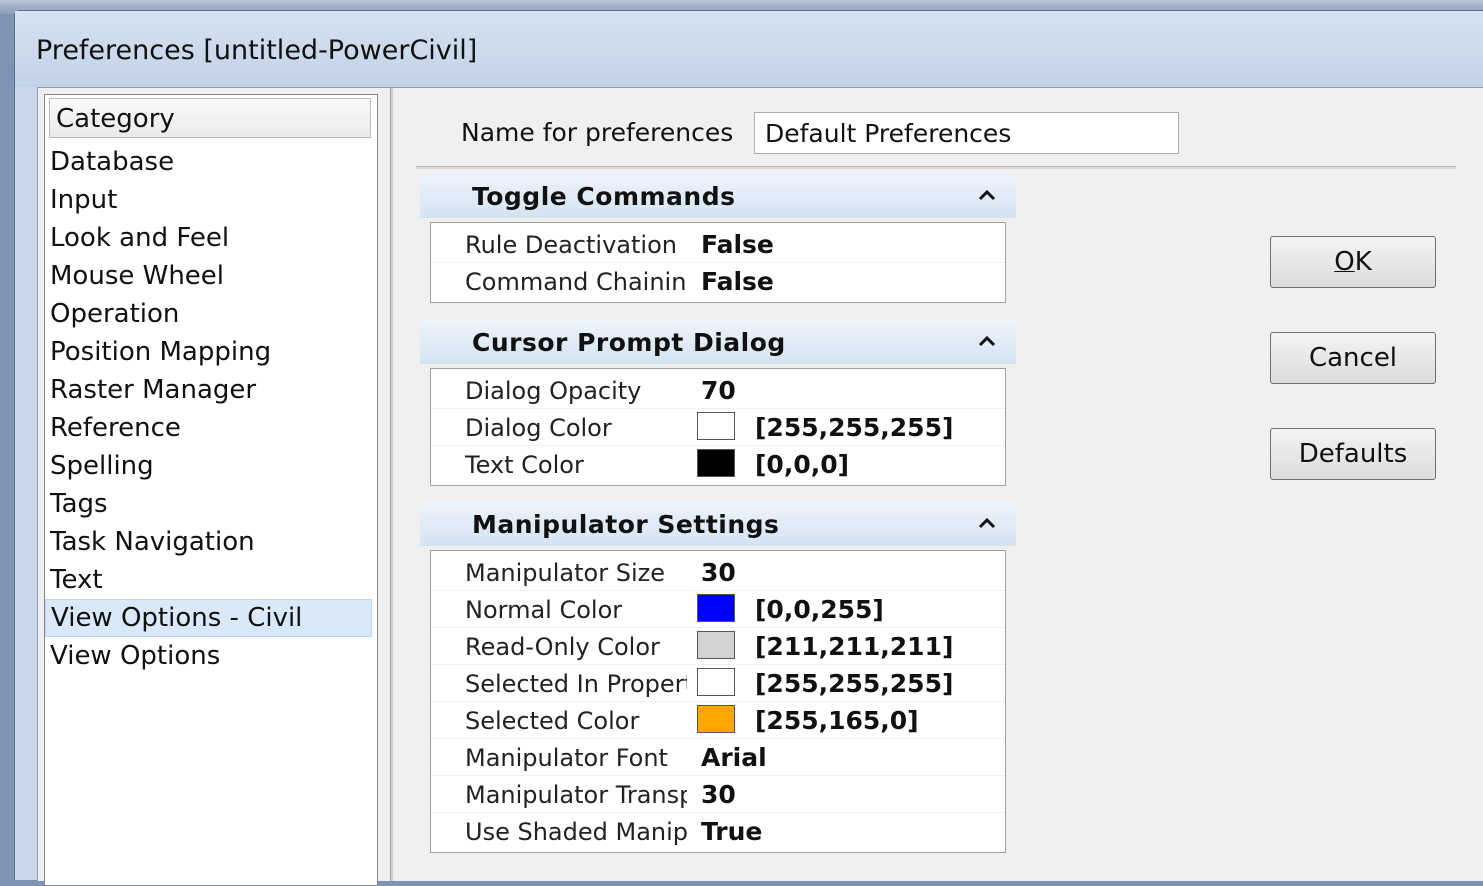 The image size is (1483, 886). Describe the element at coordinates (565, 573) in the screenshot. I see `property-label: Manipulator Size` at that location.